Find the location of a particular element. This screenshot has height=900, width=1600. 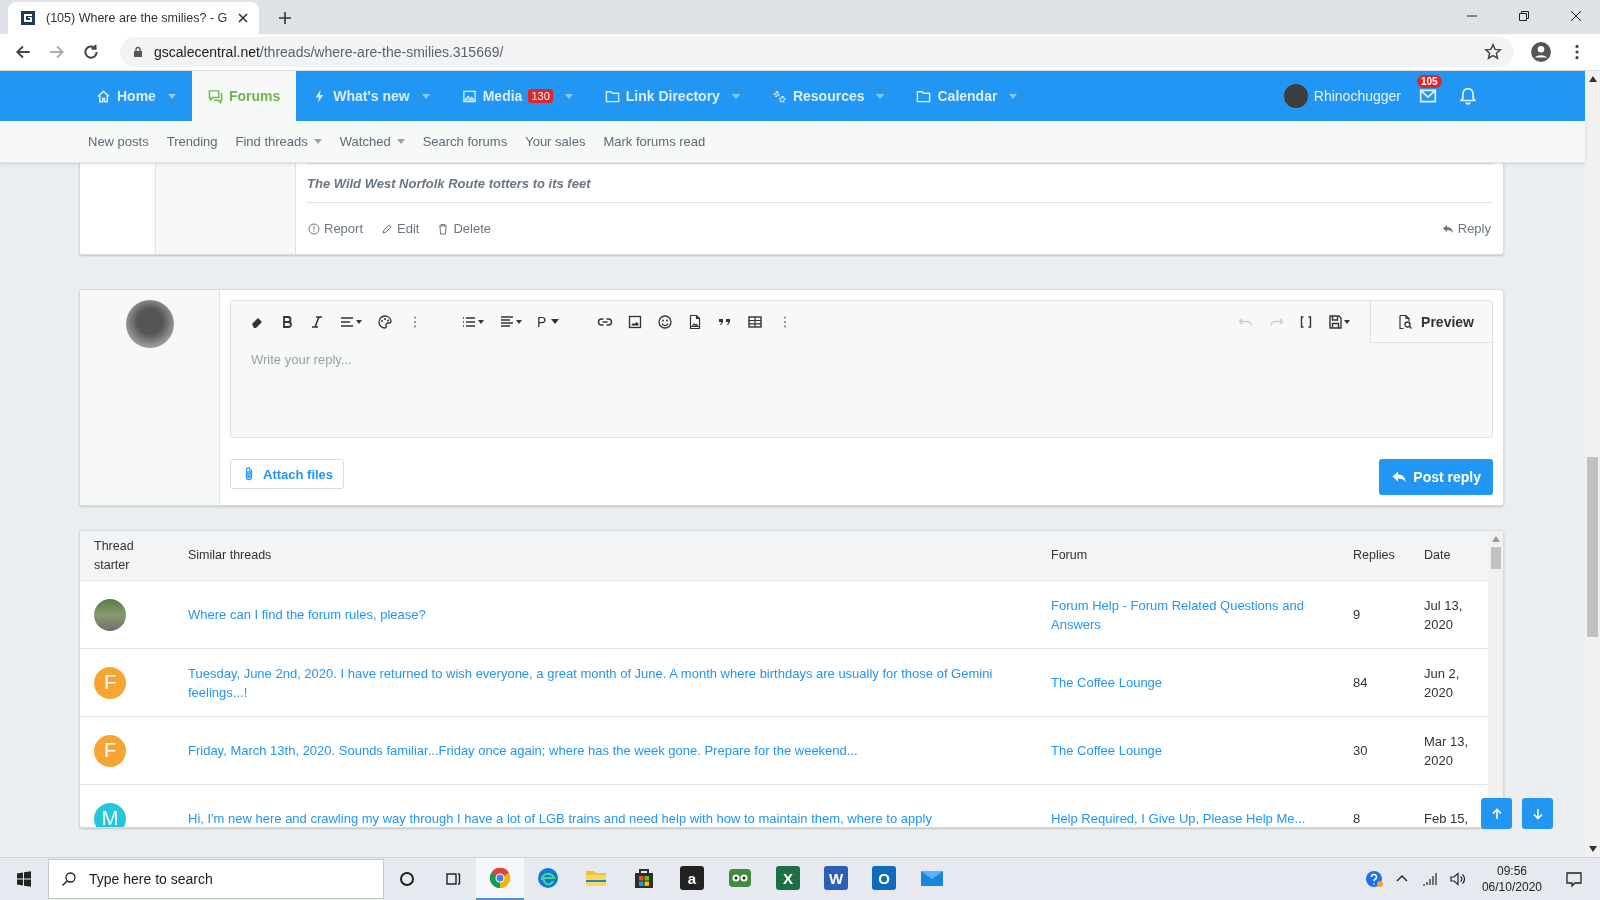

thread-link: Tuesday, June 2nd, 2020. I have returned to wish everyone, a great month of June. A month where birthdays are usually for those of Gemini feelings...! is located at coordinates (600, 682).